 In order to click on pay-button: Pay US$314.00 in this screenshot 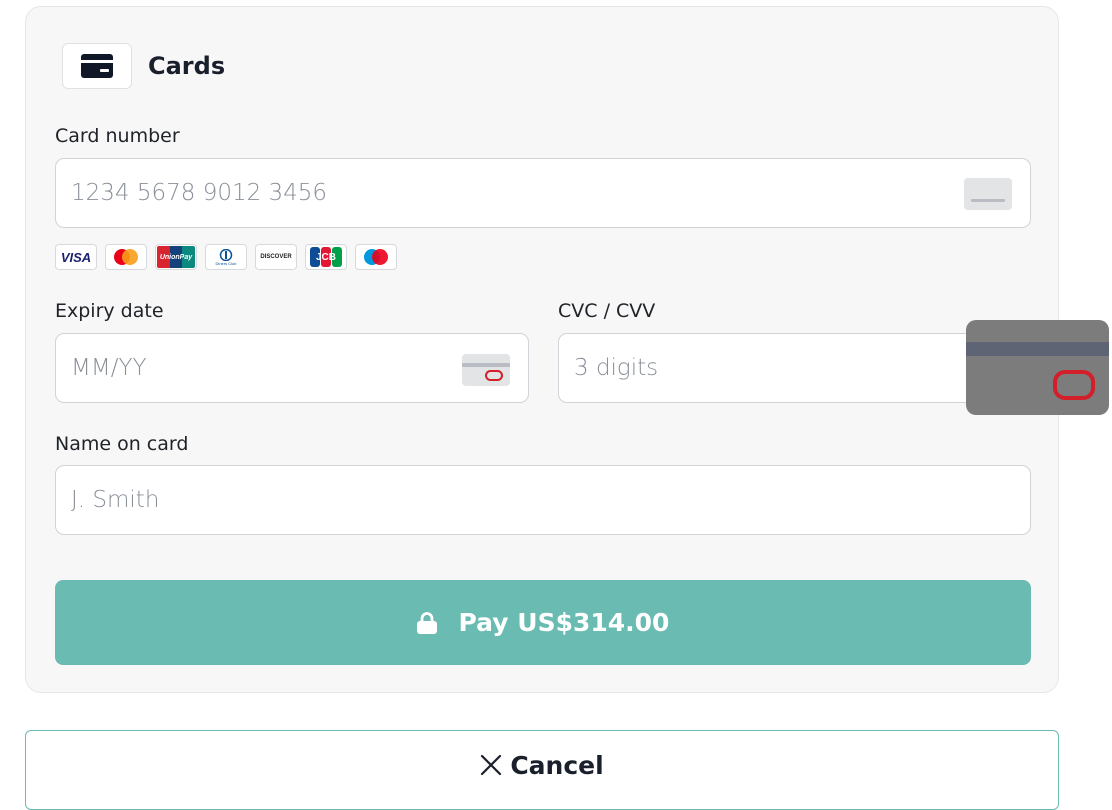, I will do `click(543, 622)`.